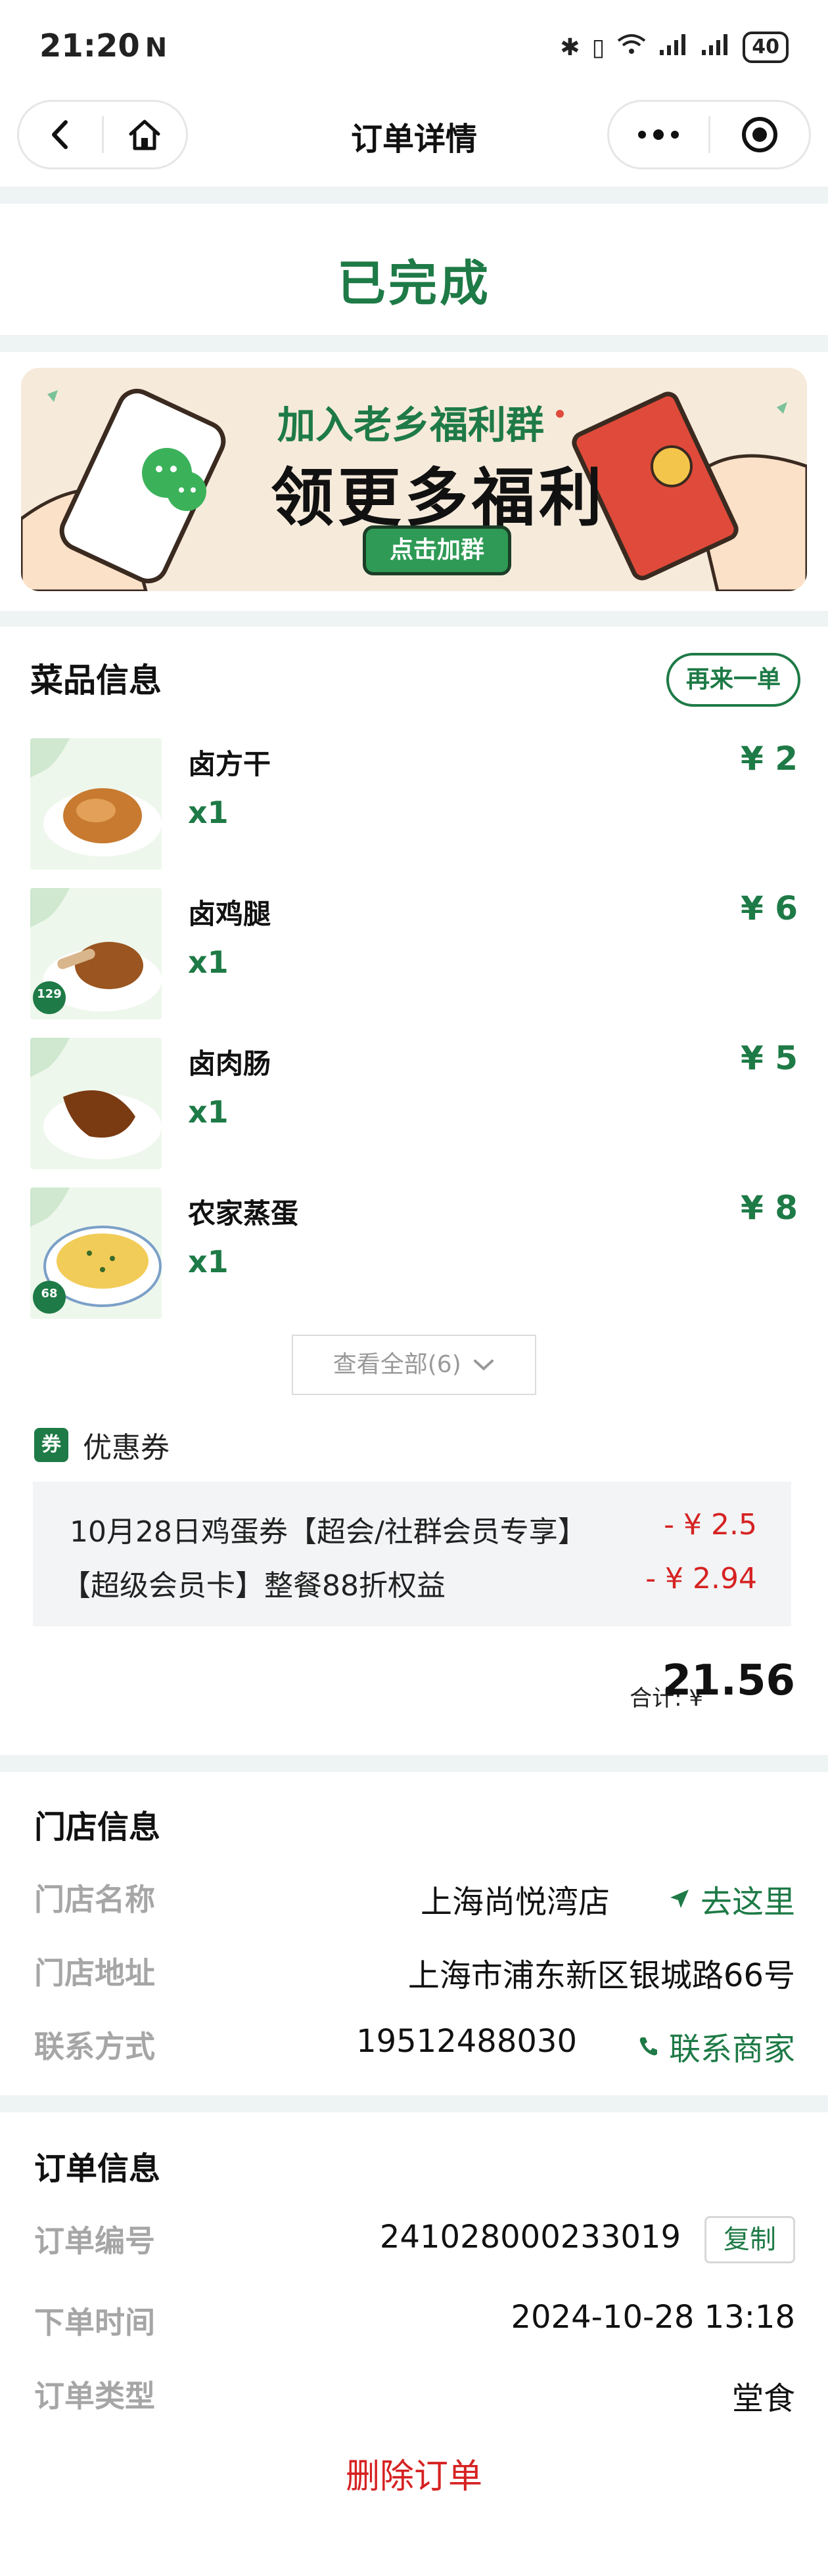 The image size is (828, 2576). Describe the element at coordinates (763, 2398) in the screenshot. I see `order-type: 堂食` at that location.